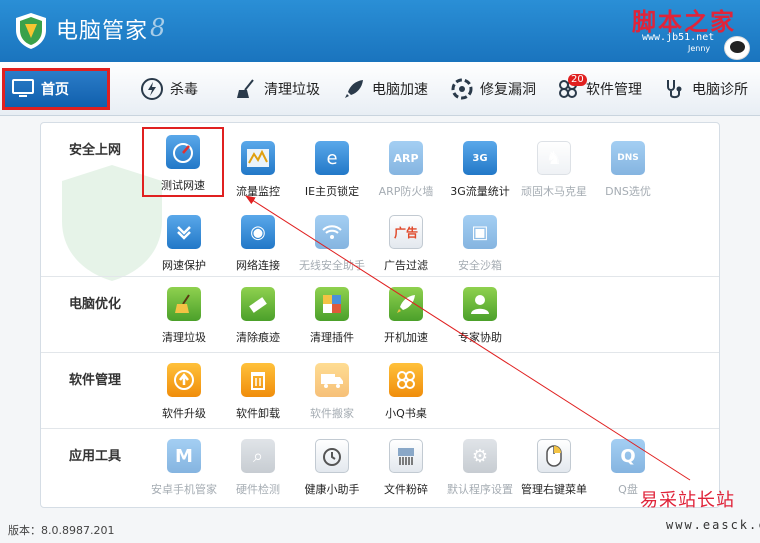 The height and width of the screenshot is (543, 760). Describe the element at coordinates (158, 28) in the screenshot. I see `version-swirl-icon: 8` at that location.